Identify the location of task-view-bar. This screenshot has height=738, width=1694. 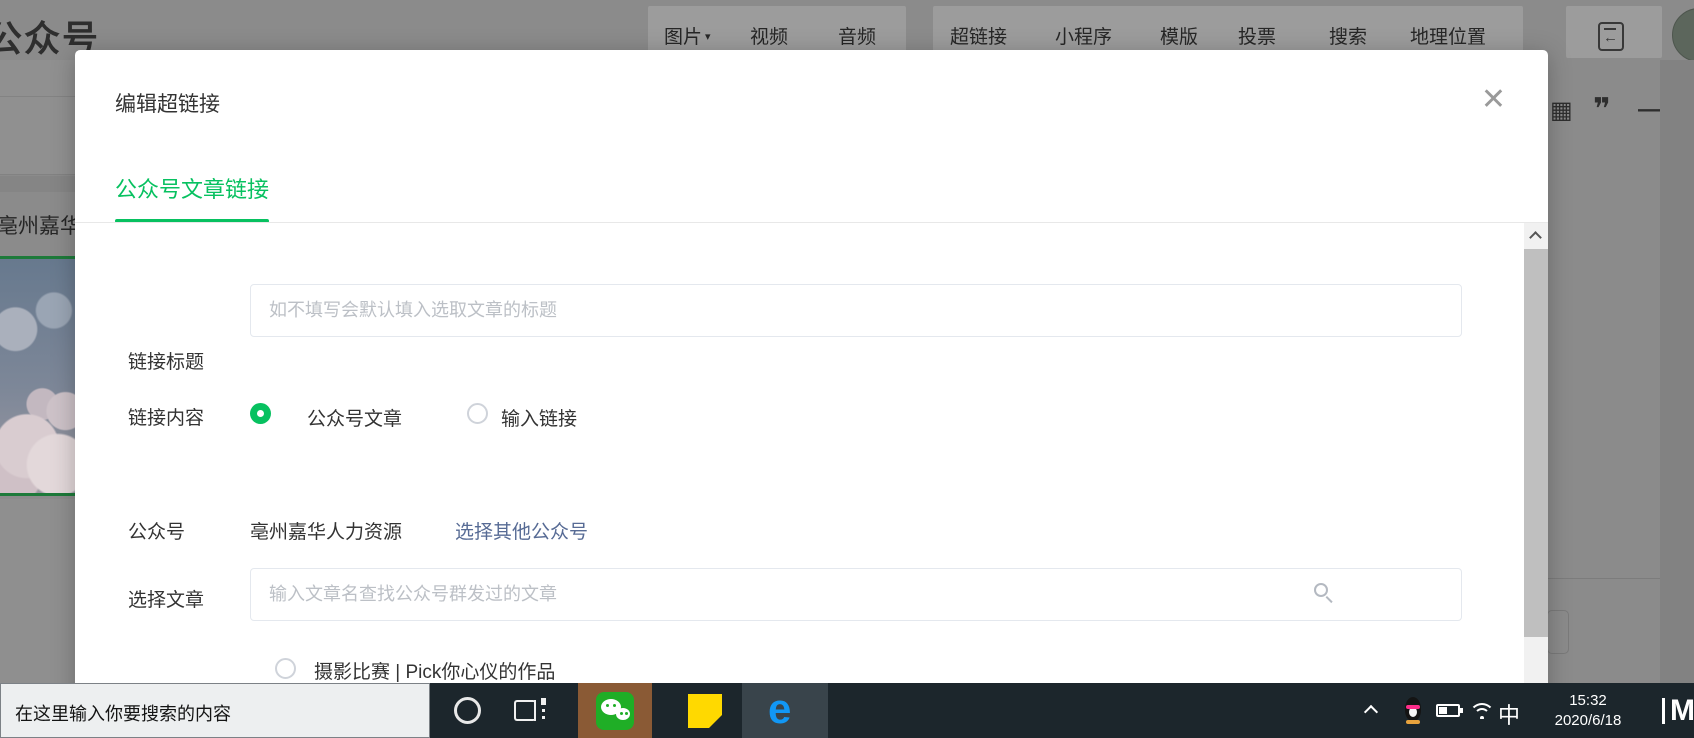
(535, 710).